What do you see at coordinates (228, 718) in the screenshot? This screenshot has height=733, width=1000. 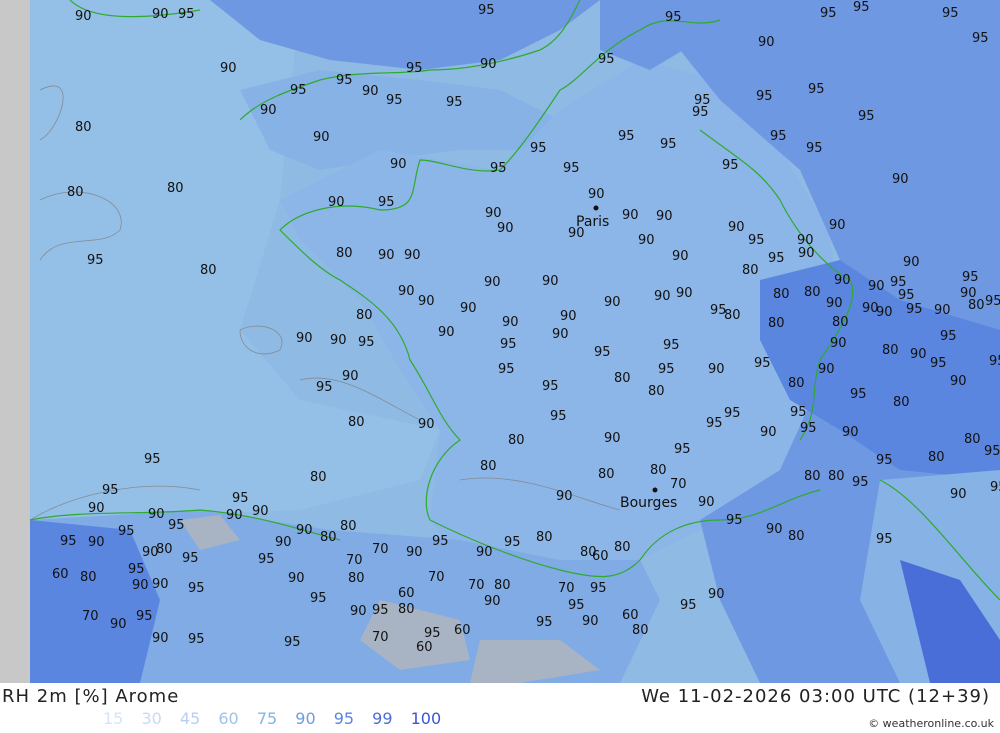 I see `legend-item: 60` at bounding box center [228, 718].